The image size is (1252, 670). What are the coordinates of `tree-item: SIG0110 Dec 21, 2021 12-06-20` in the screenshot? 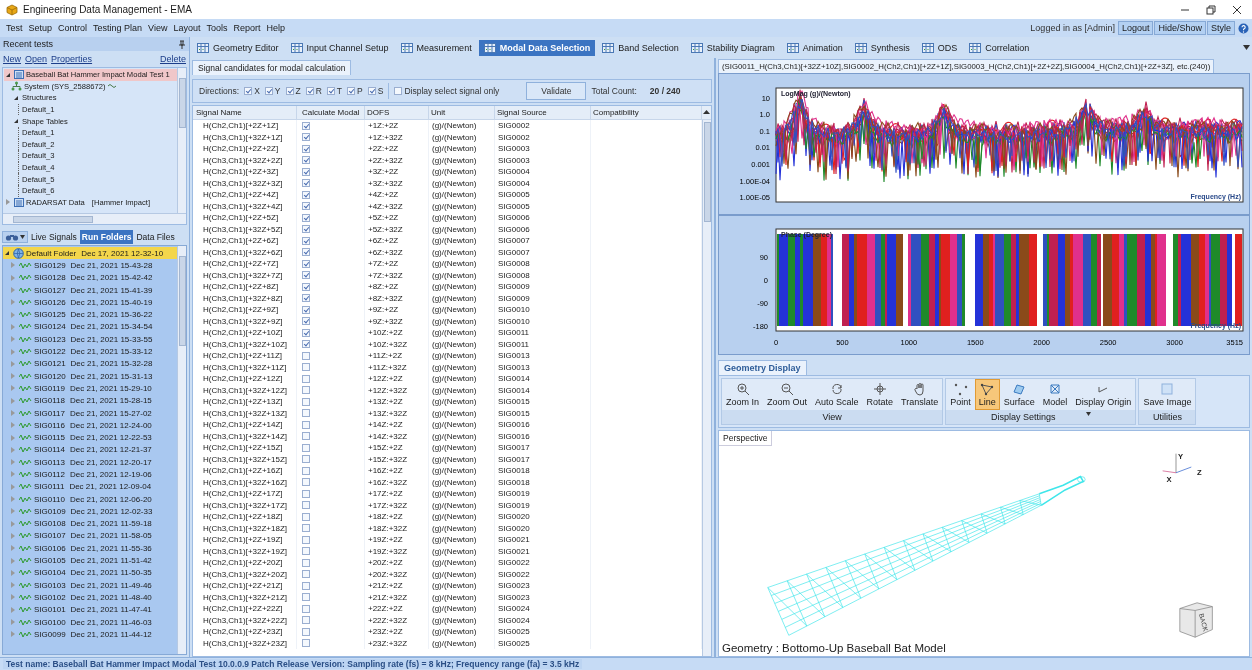 It's located at (93, 499).